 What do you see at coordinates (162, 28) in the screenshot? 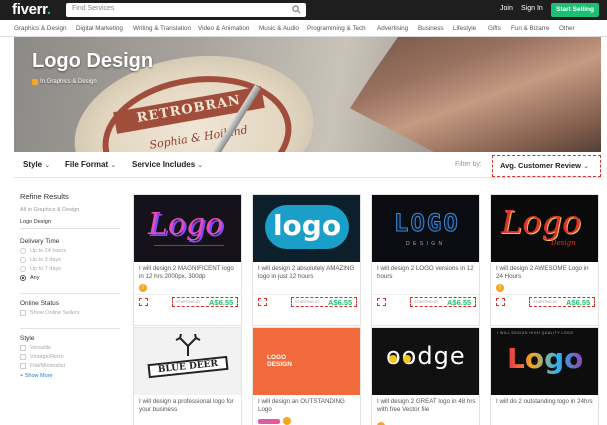
I see `category-writing-translation: Writing & Translation` at bounding box center [162, 28].